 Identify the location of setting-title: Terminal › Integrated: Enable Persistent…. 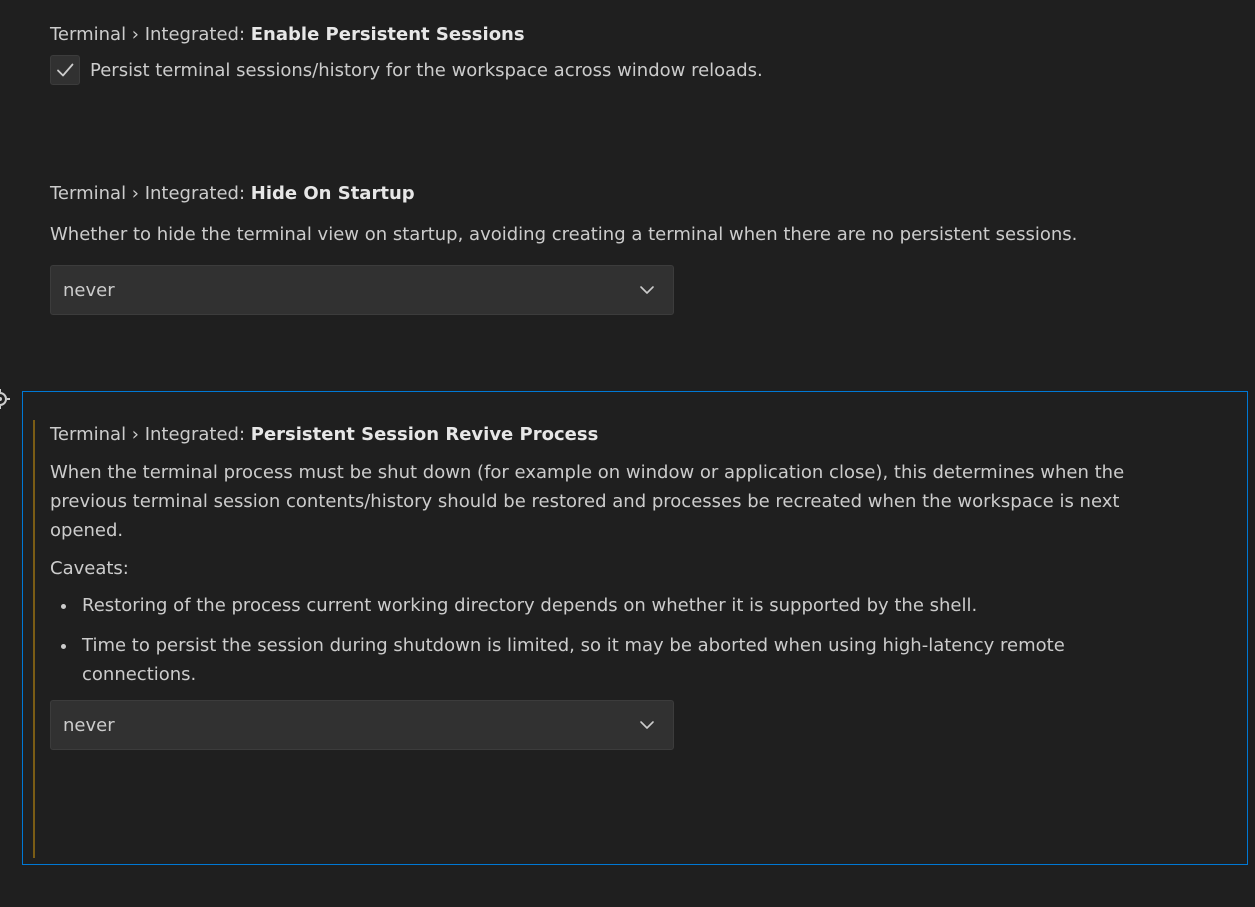
(640, 35).